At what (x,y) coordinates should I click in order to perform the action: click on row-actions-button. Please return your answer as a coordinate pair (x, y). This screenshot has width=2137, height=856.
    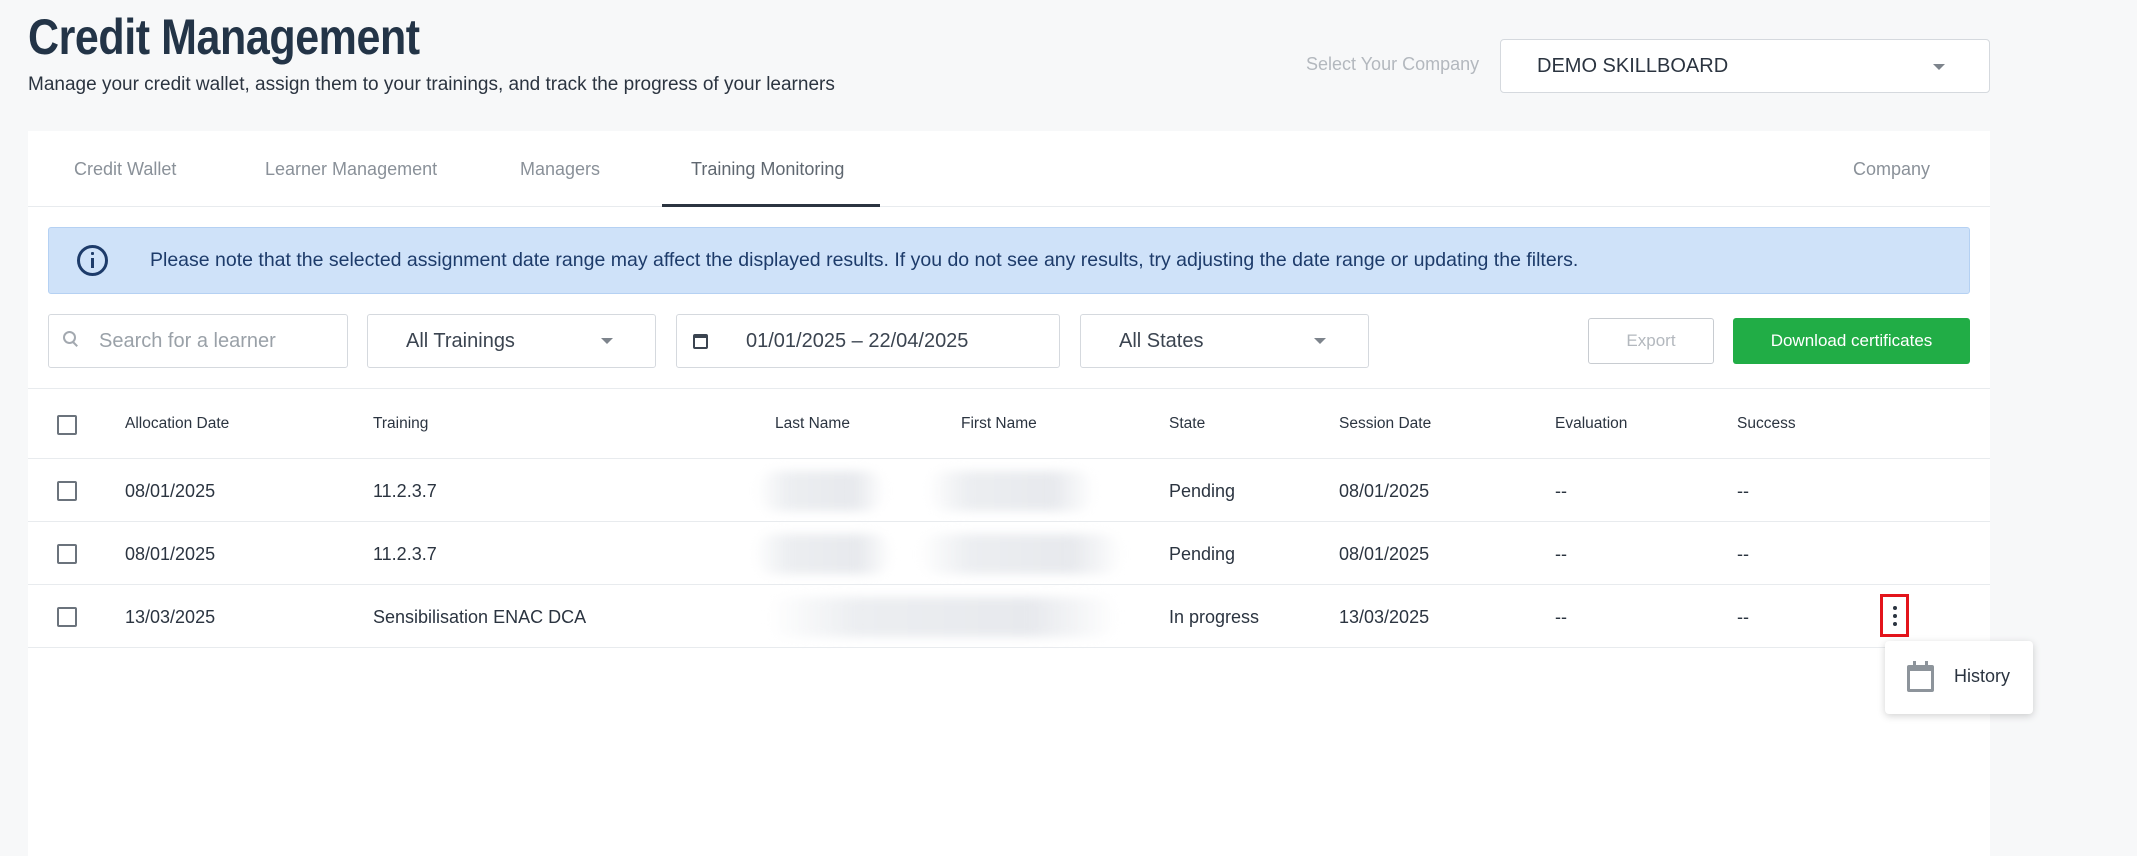
    Looking at the image, I should click on (1894, 615).